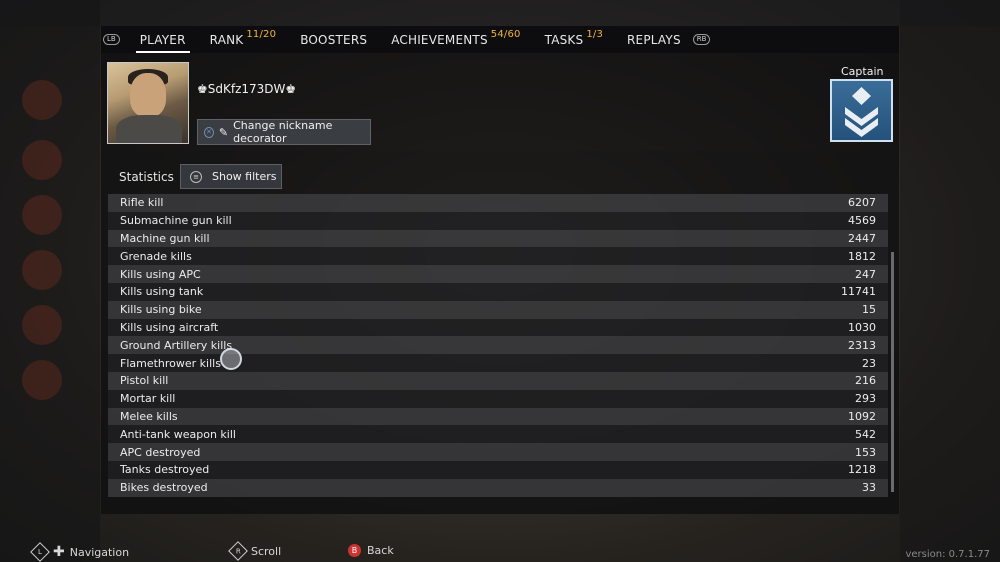 The image size is (1000, 562). Describe the element at coordinates (701, 39) in the screenshot. I see `rb-bumper-icon: RB` at that location.